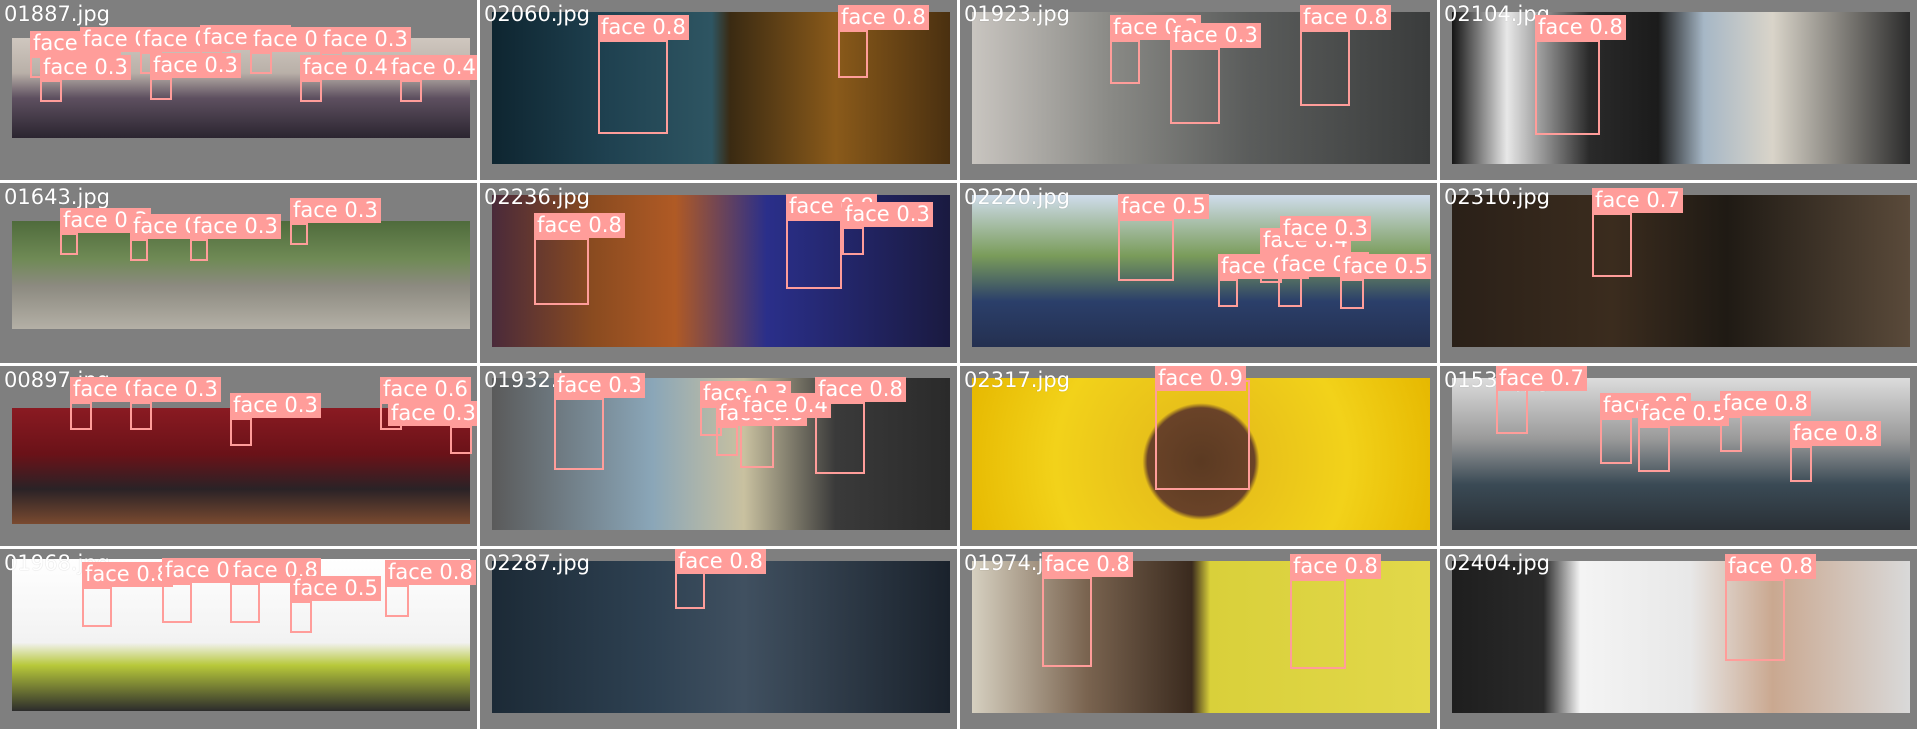 The image size is (1920, 732). I want to click on image-filename: 02317.jpg, so click(1017, 380).